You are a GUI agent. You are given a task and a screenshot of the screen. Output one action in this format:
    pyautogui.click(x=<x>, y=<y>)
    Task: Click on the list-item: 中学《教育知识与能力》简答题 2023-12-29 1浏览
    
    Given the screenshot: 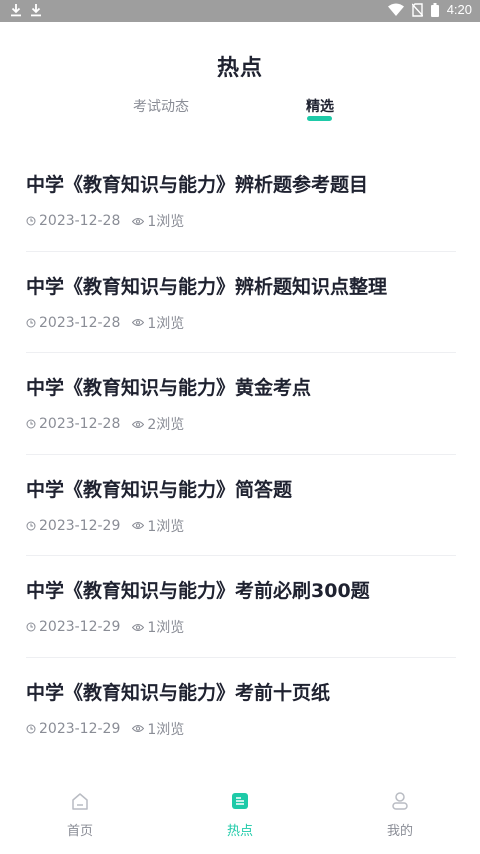 What is the action you would take?
    pyautogui.click(x=241, y=505)
    